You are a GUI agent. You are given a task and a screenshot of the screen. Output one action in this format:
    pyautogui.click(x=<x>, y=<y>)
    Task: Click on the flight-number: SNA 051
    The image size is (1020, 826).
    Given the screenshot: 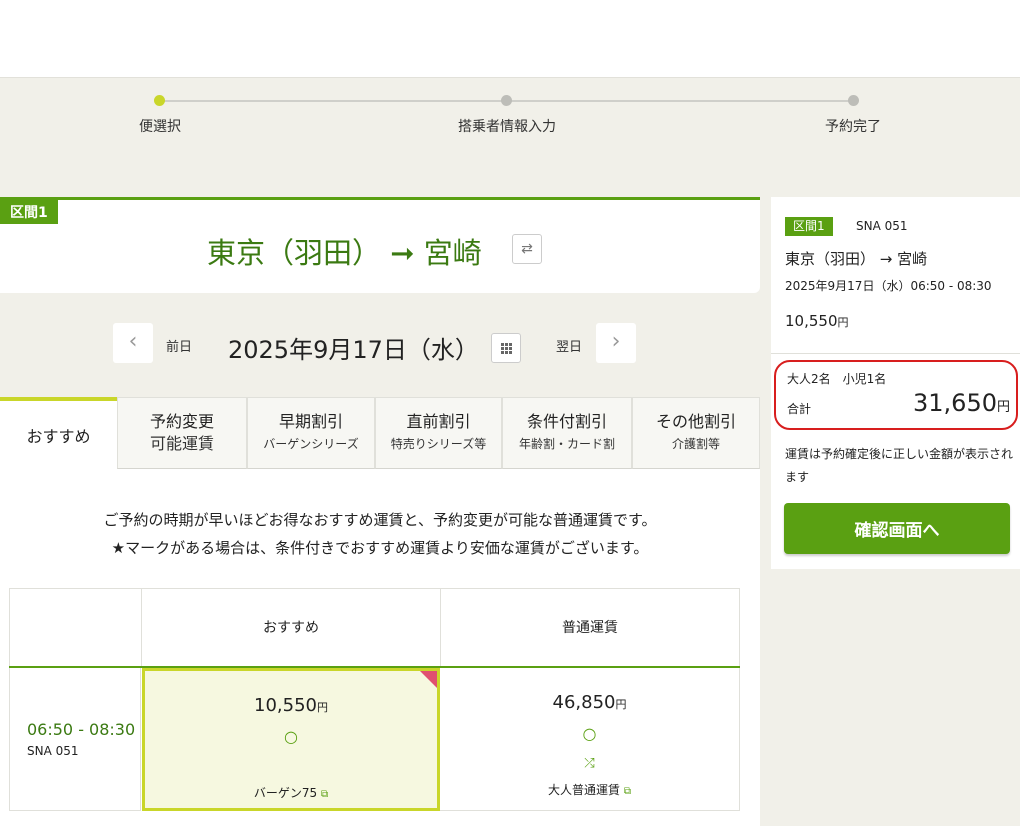 What is the action you would take?
    pyautogui.click(x=53, y=751)
    